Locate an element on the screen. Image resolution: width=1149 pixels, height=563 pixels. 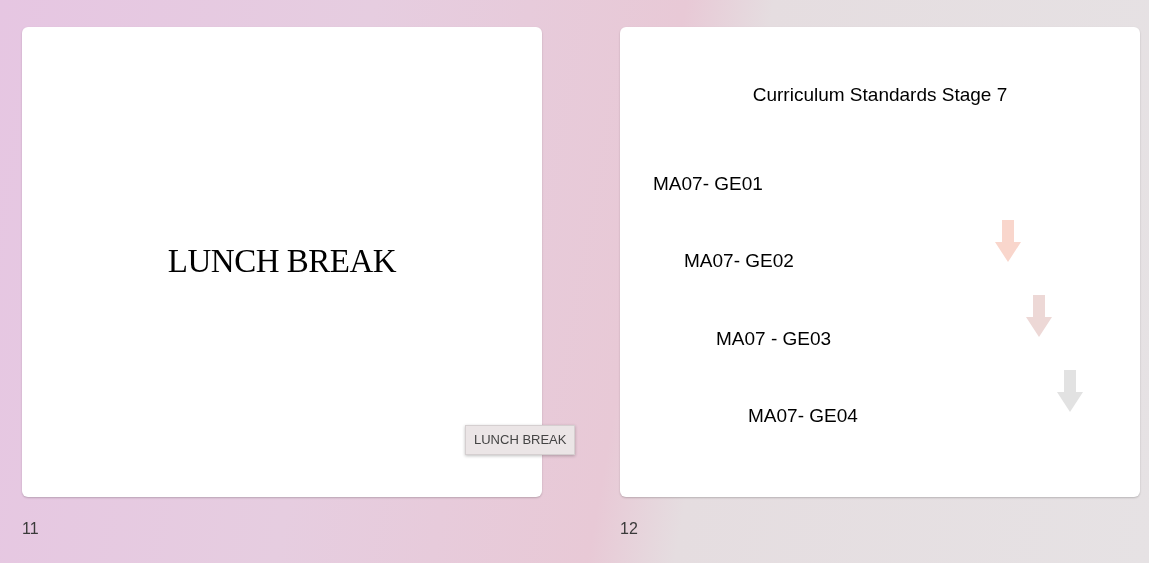
slide-title: LUNCH BREAK is located at coordinates (282, 262).